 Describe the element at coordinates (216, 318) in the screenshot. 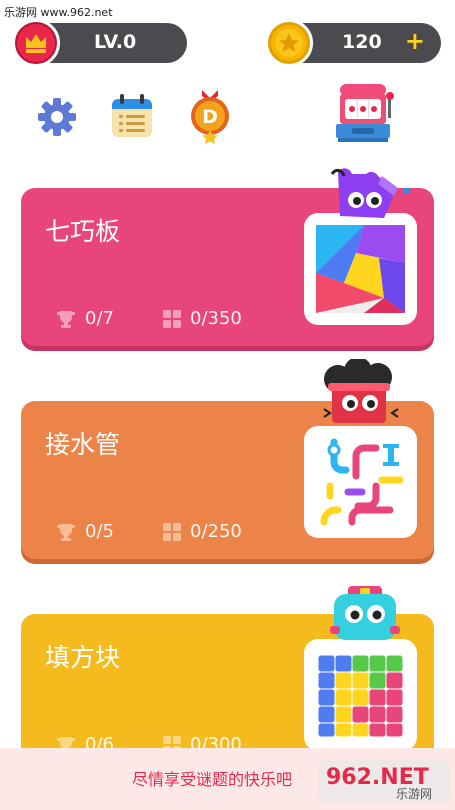

I see `level-count: 0/350` at that location.